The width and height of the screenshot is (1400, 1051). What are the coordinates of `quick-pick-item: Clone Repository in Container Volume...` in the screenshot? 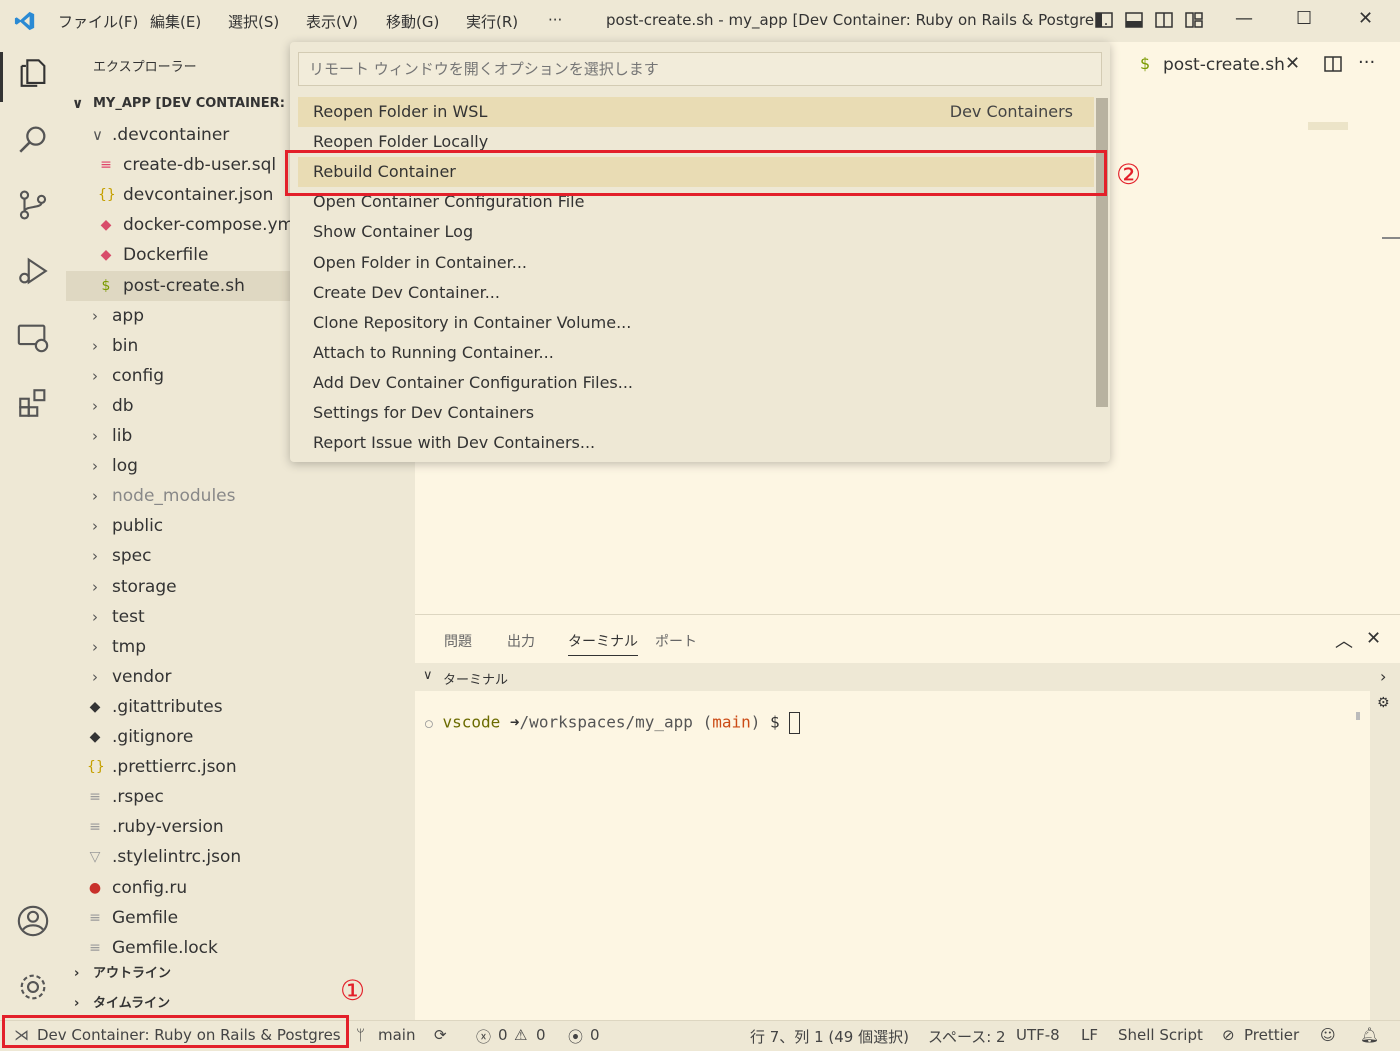 It's located at (696, 323).